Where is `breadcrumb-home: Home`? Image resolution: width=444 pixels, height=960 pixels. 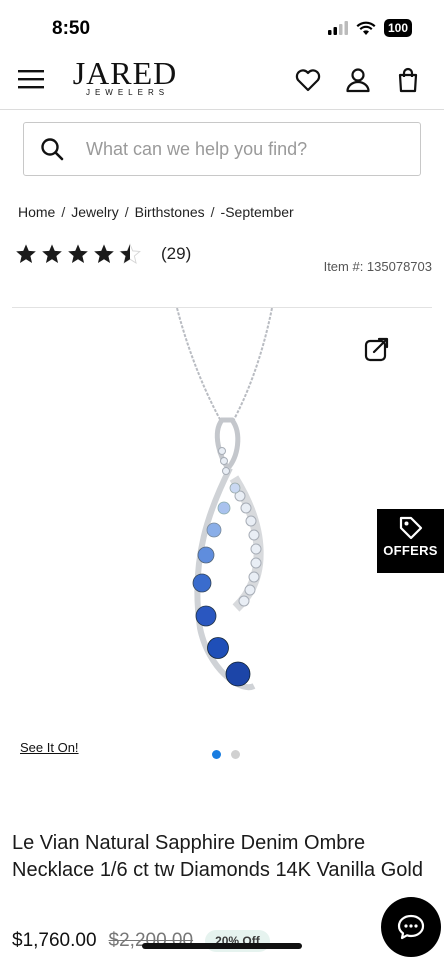
breadcrumb-home: Home is located at coordinates (36, 212).